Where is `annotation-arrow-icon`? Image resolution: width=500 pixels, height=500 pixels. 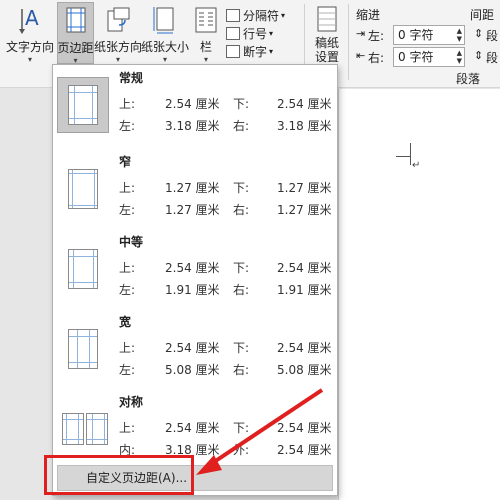 annotation-arrow-icon is located at coordinates (260, 431).